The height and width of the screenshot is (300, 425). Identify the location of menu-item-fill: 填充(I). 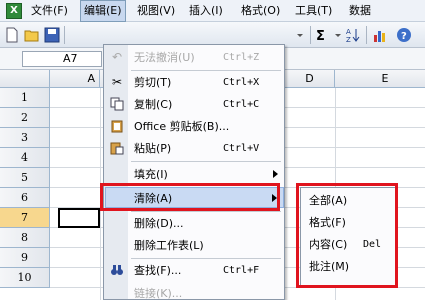
(194, 174).